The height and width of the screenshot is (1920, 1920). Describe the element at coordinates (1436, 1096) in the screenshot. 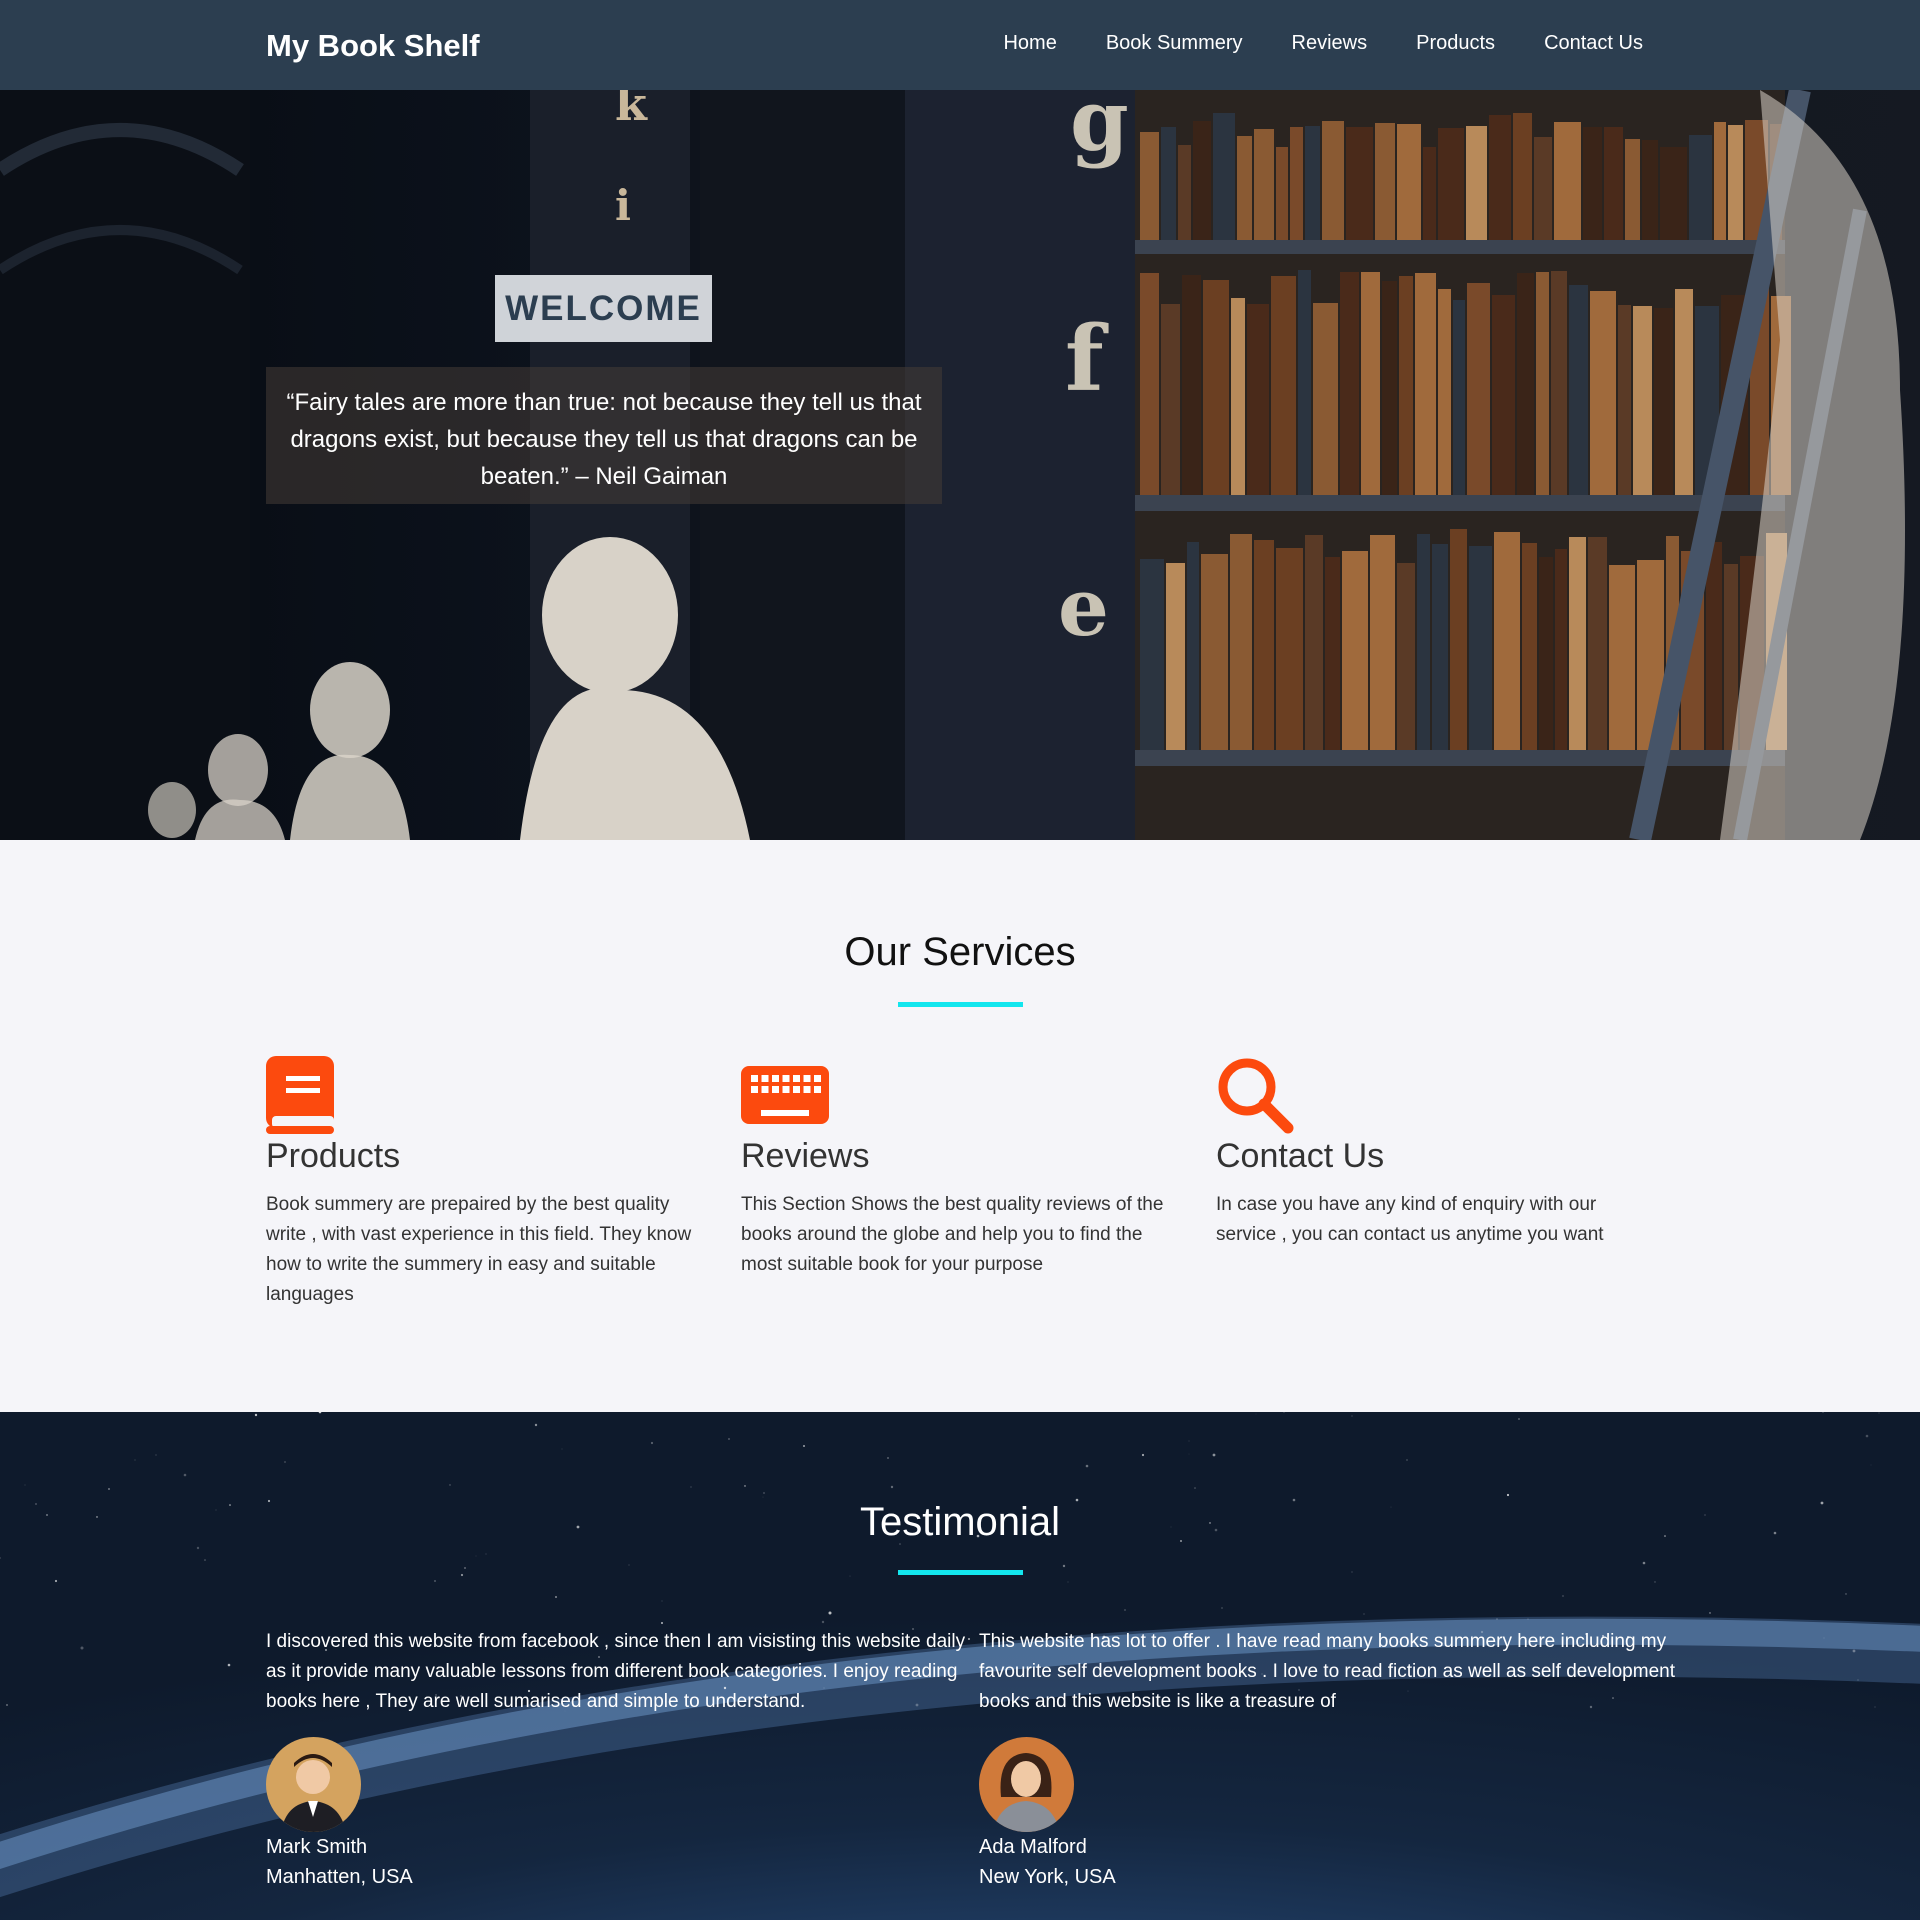

I see `search-icon` at that location.